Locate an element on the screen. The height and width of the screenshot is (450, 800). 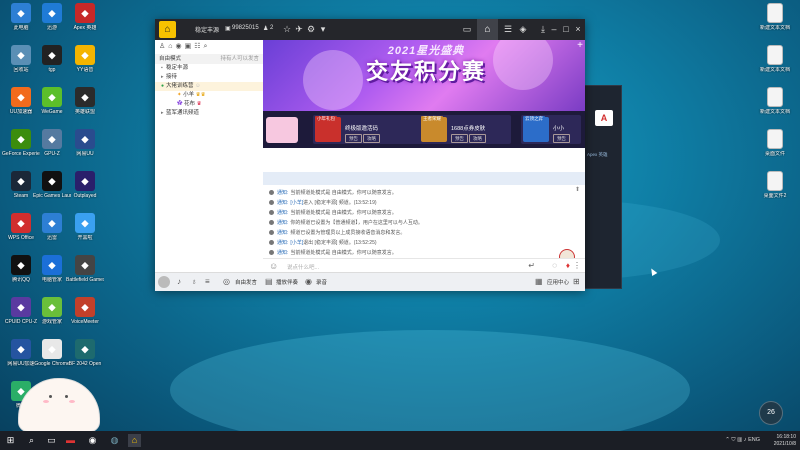
desktop-shortcut: ◆ Battlefield Games is located at coordinates (85, 269).